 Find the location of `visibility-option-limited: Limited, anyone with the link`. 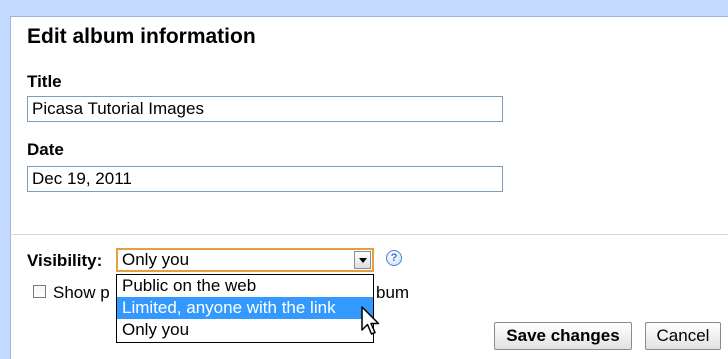

visibility-option-limited: Limited, anyone with the link is located at coordinates (245, 308).